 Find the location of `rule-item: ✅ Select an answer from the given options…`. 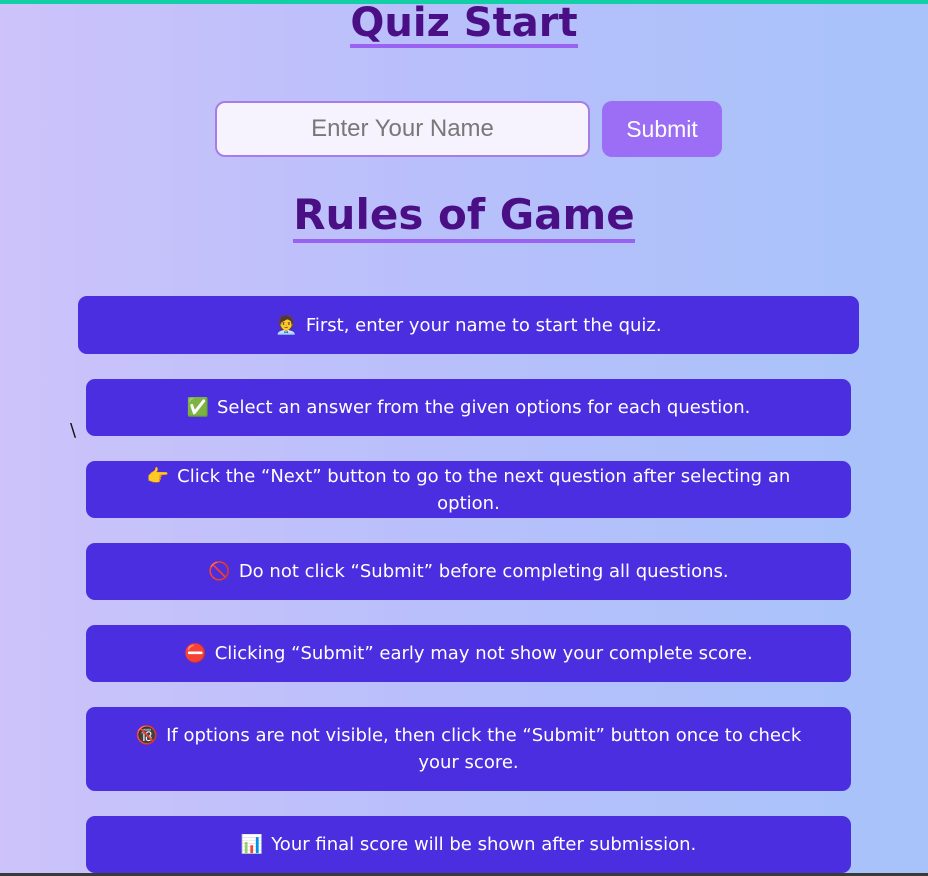

rule-item: ✅ Select an answer from the given options… is located at coordinates (468, 407).